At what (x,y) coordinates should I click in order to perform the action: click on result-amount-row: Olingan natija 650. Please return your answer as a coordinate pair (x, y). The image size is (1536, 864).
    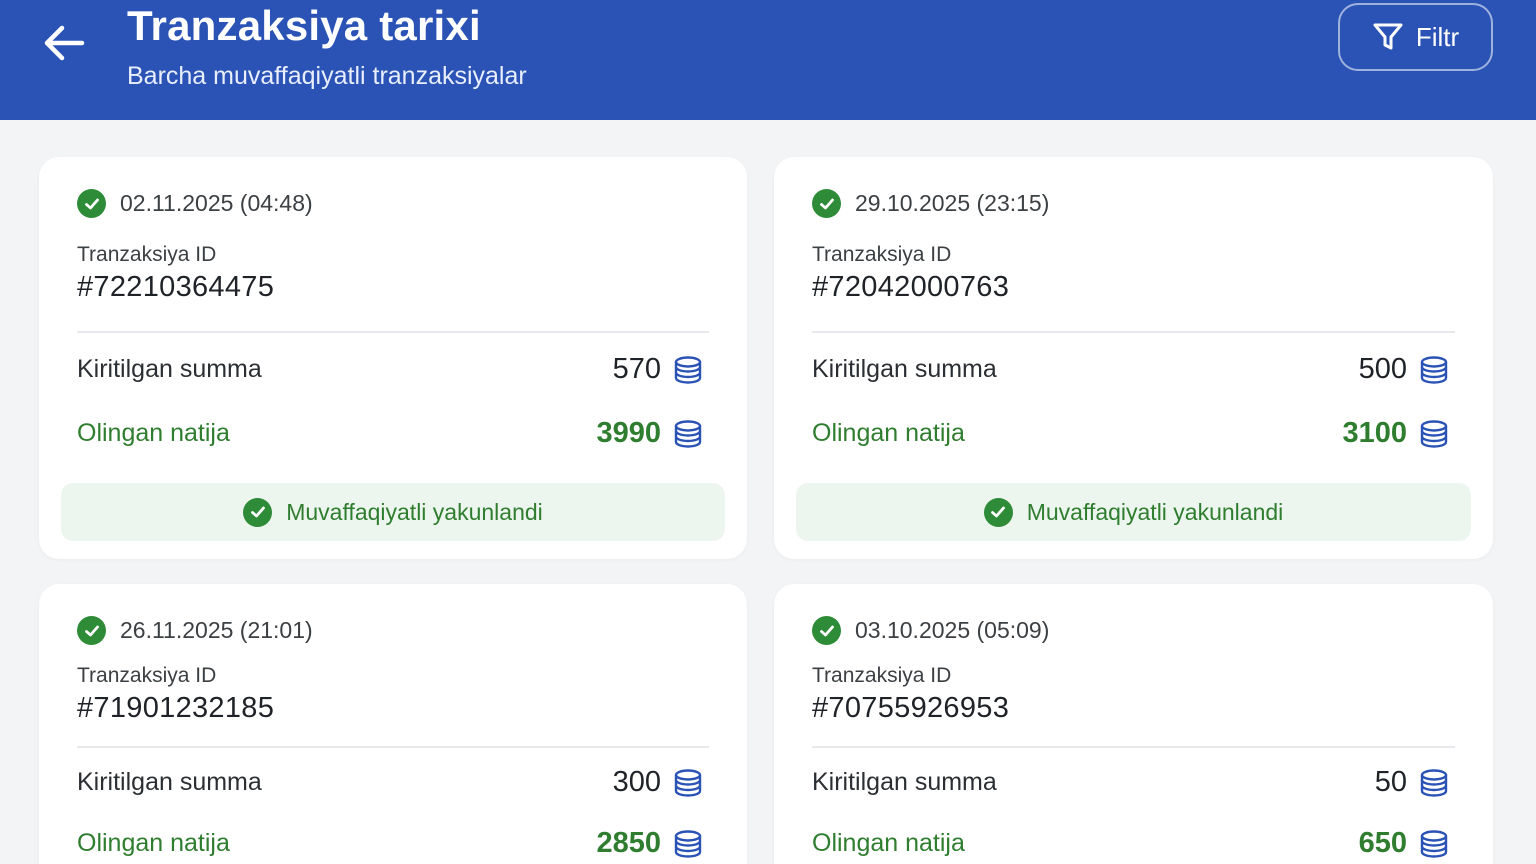
    Looking at the image, I should click on (1130, 843).